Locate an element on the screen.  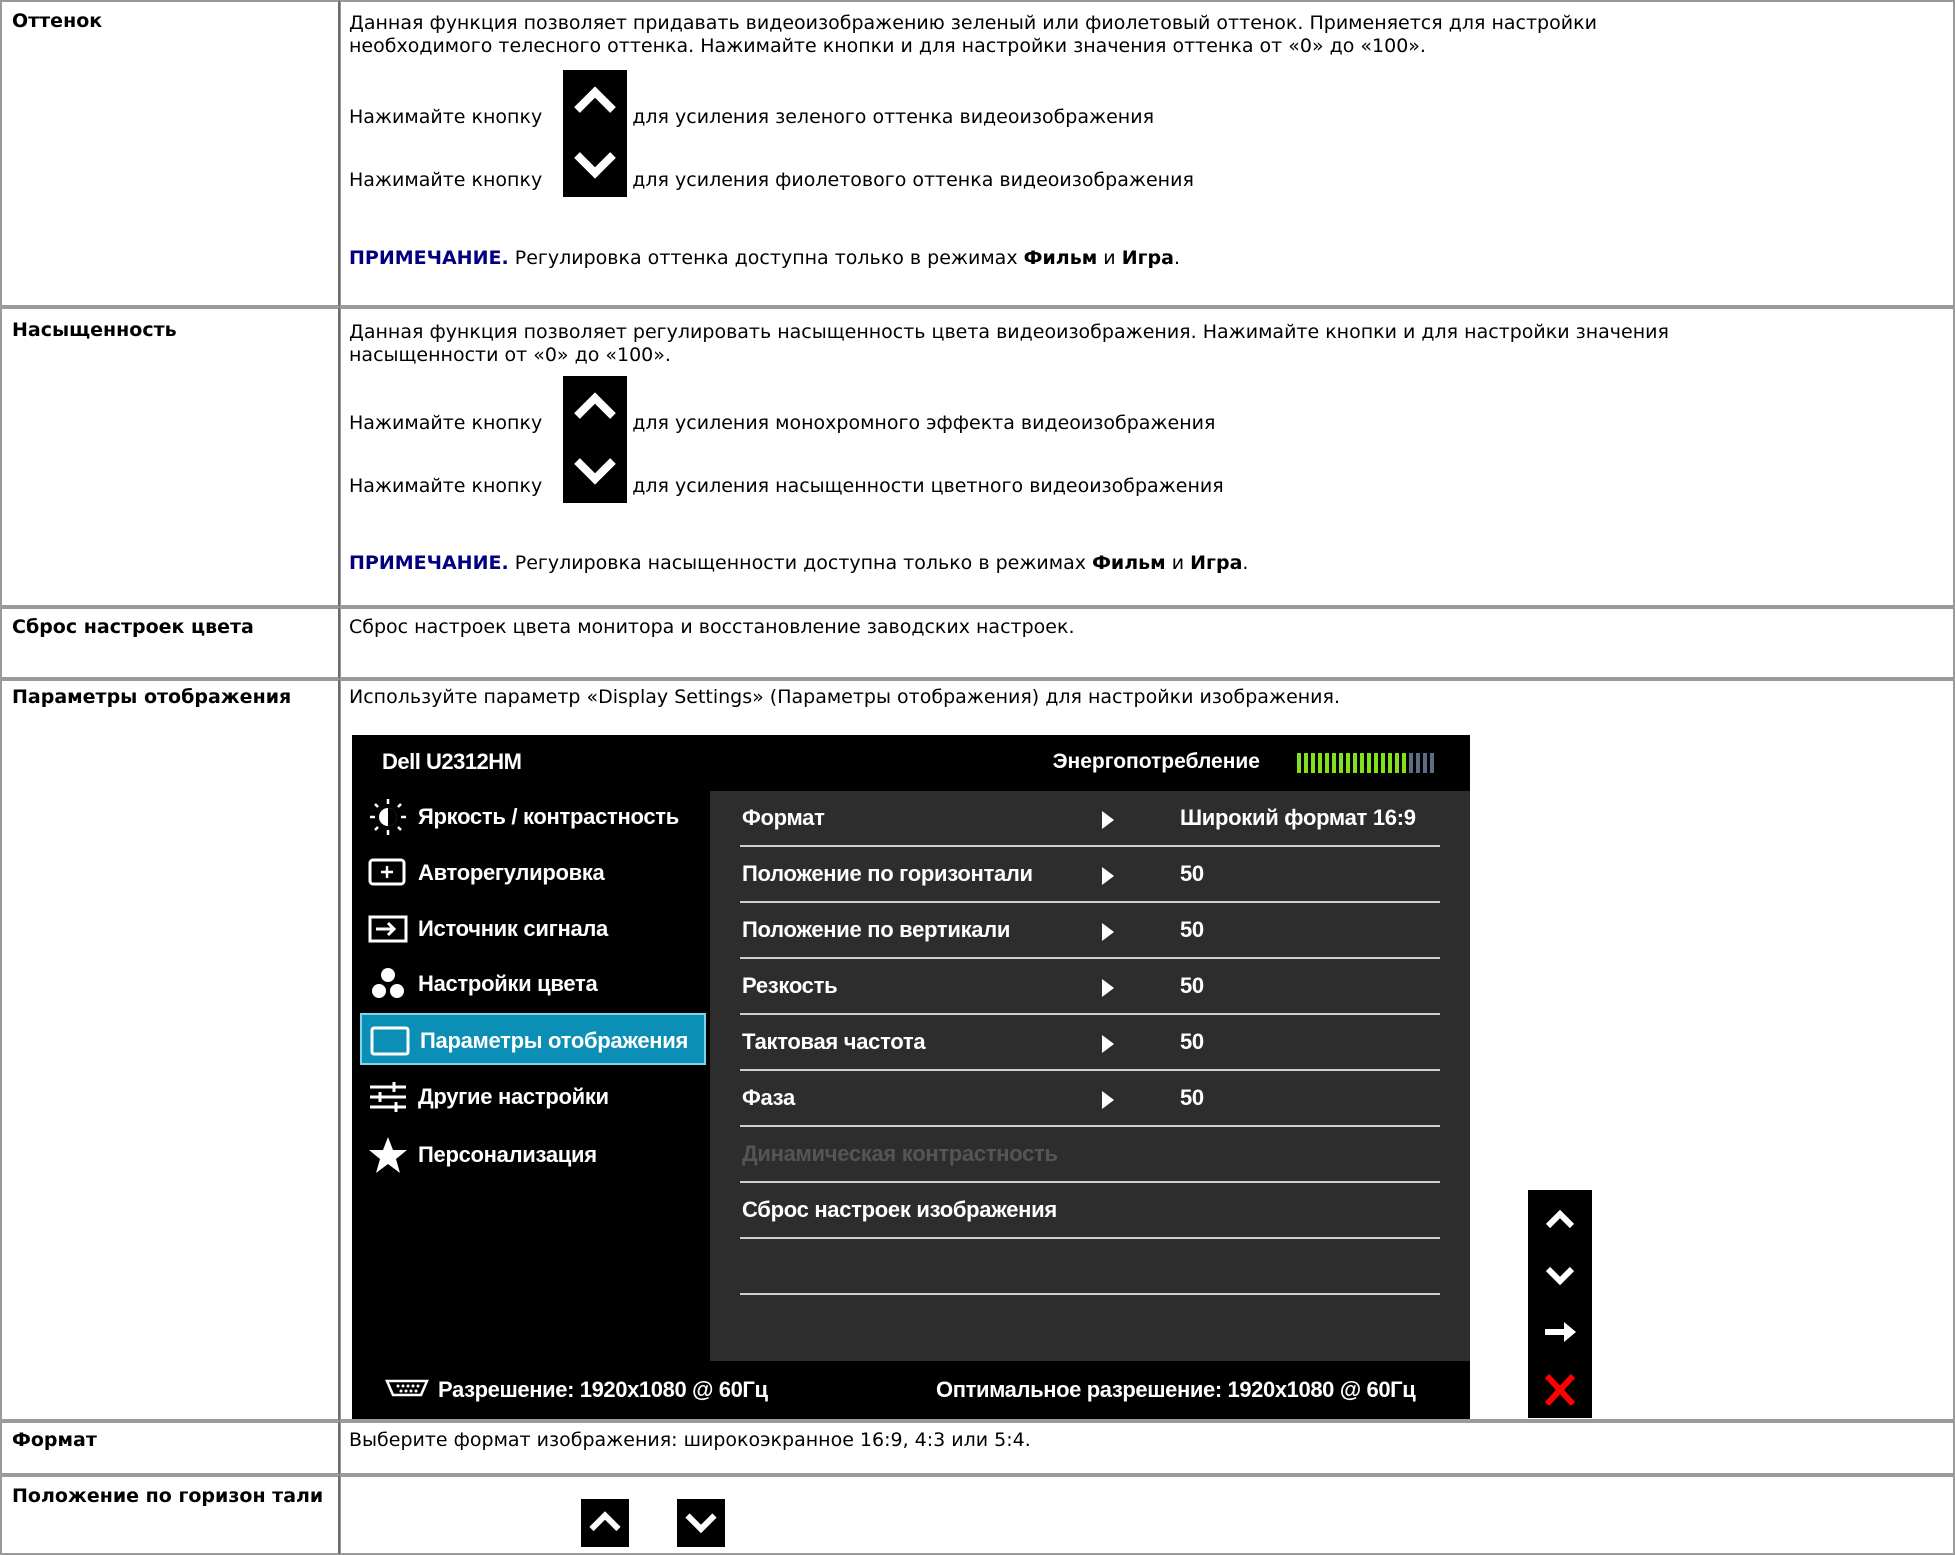
menu-item-display-settings: Параметры отображения is located at coordinates (533, 1039).